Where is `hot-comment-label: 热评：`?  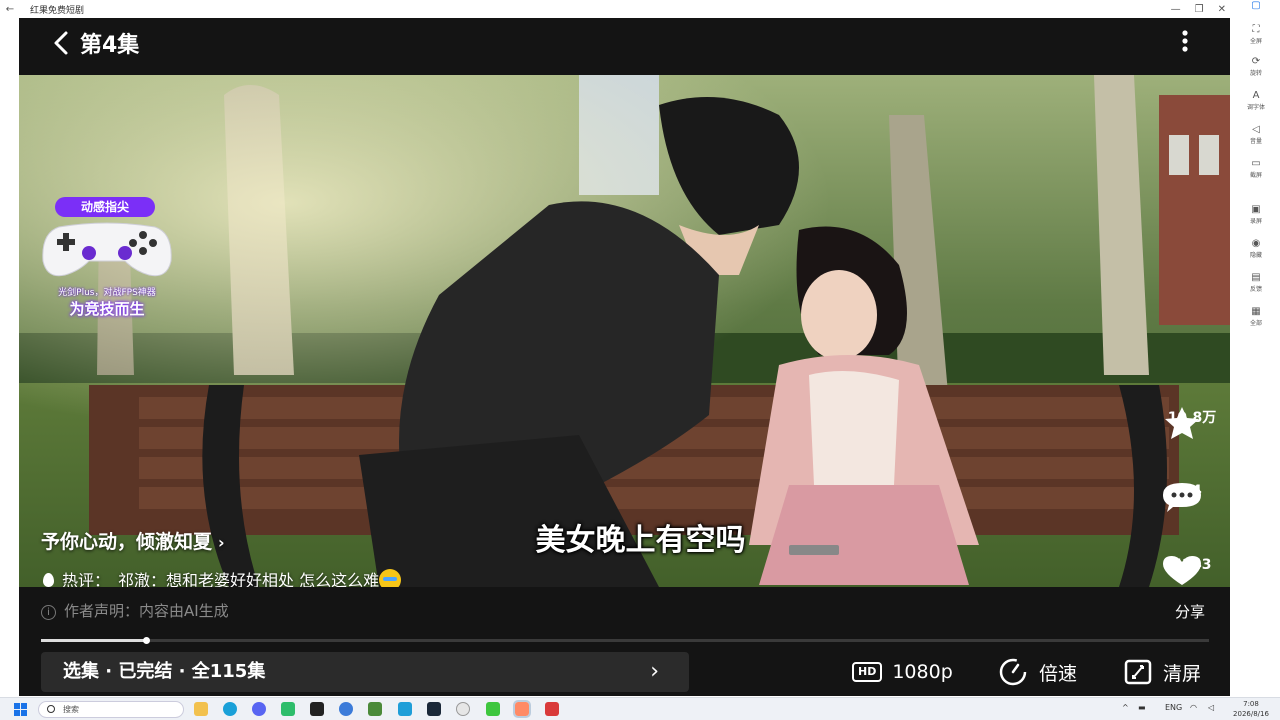
hot-comment-label: 热评： is located at coordinates (86, 579).